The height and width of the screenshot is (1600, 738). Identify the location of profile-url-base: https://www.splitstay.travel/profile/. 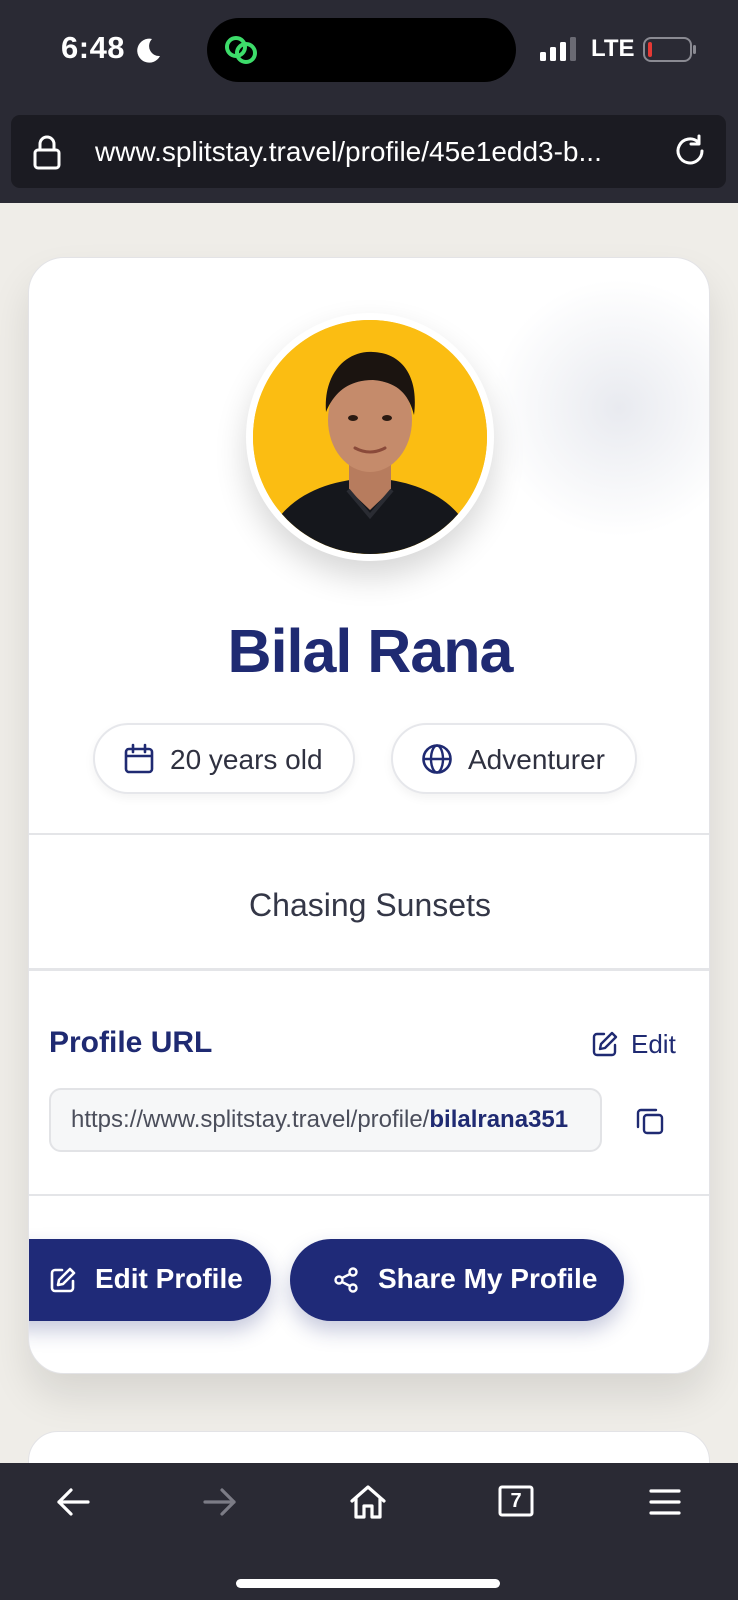
(250, 1119).